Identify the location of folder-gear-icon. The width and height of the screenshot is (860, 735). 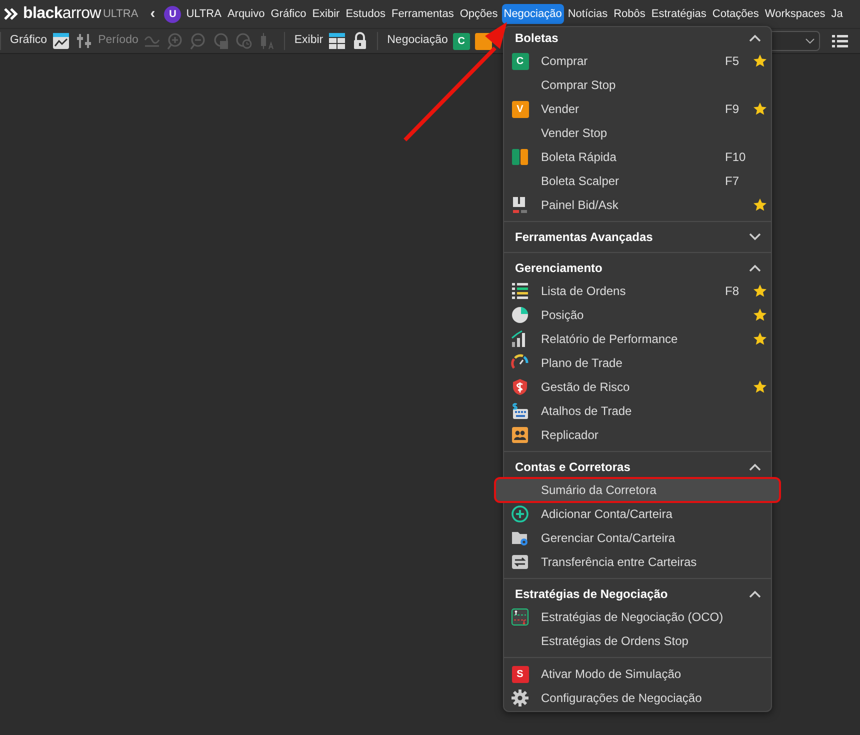
(520, 538).